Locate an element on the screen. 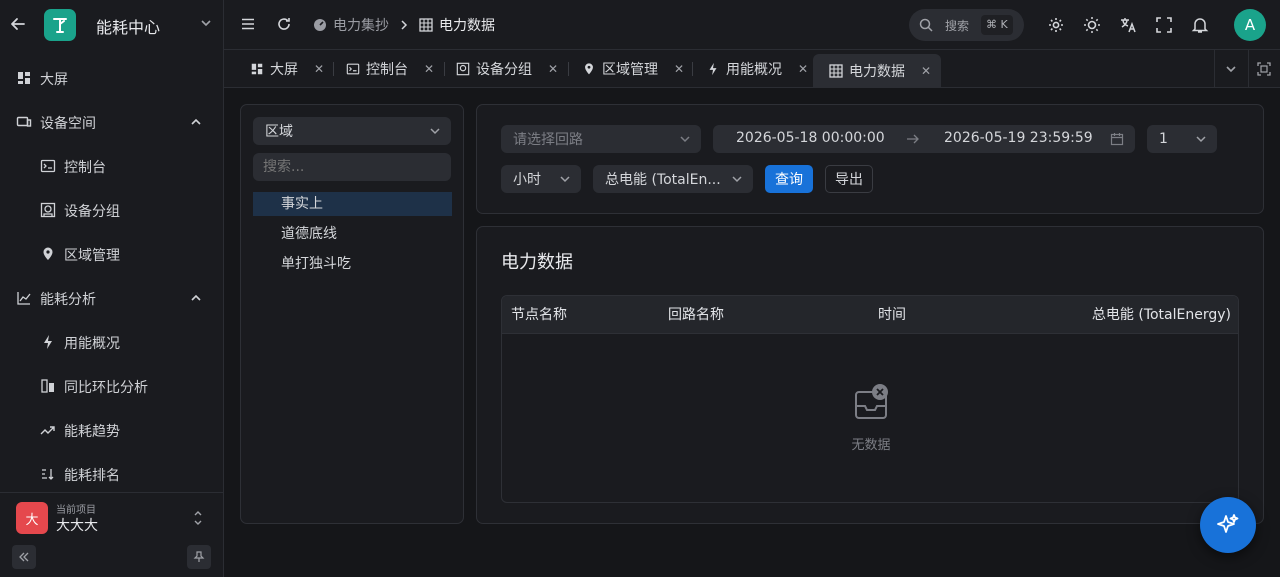 Image resolution: width=1280 pixels, height=577 pixels. project-caption: 当前项目 is located at coordinates (76, 510).